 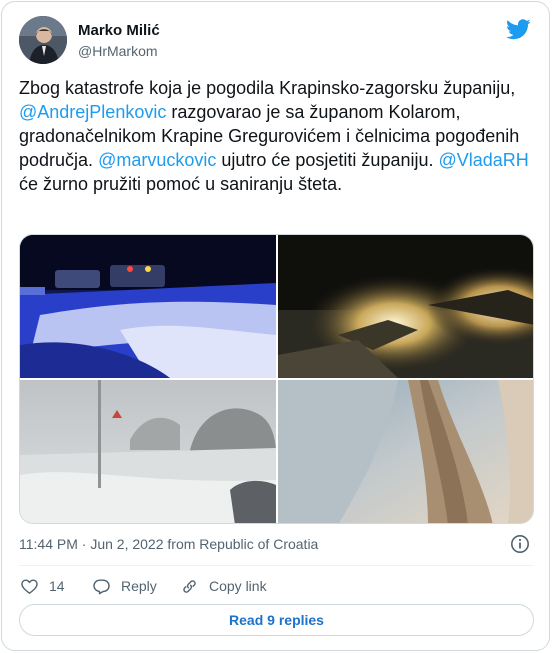 I want to click on hail-storm-field-photo, so click(x=148, y=451).